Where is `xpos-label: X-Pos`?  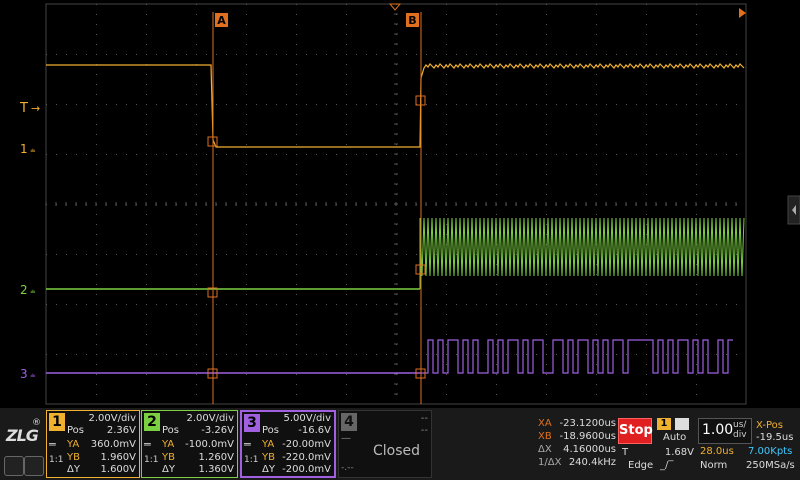 xpos-label: X-Pos is located at coordinates (769, 425).